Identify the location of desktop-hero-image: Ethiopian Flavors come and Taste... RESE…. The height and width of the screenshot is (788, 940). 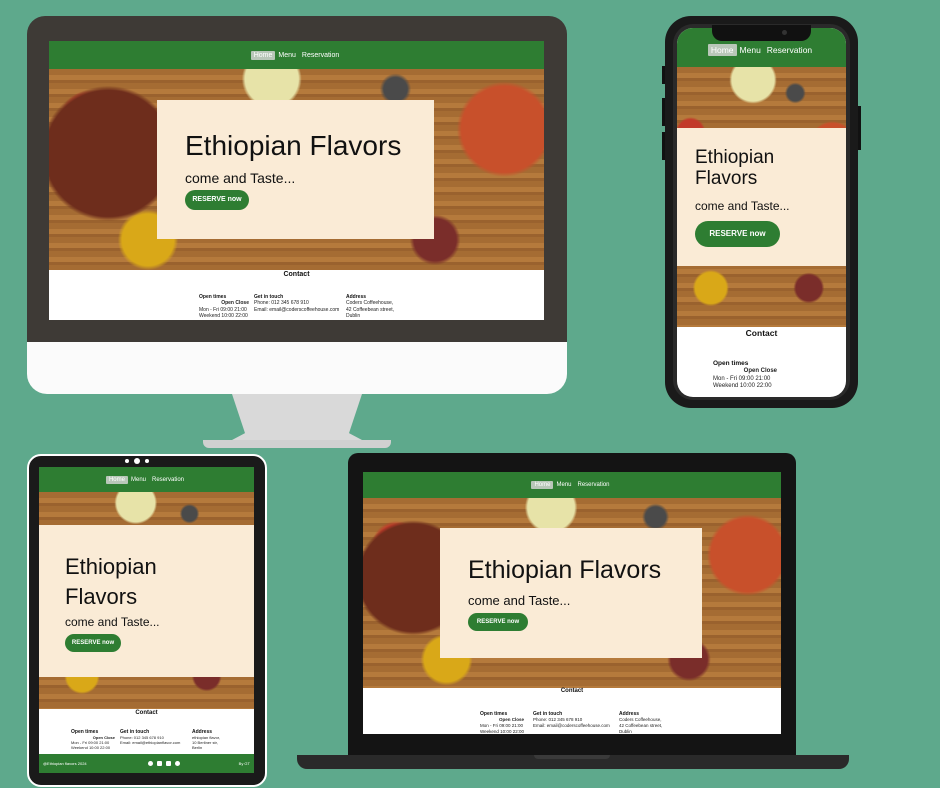
(296, 169).